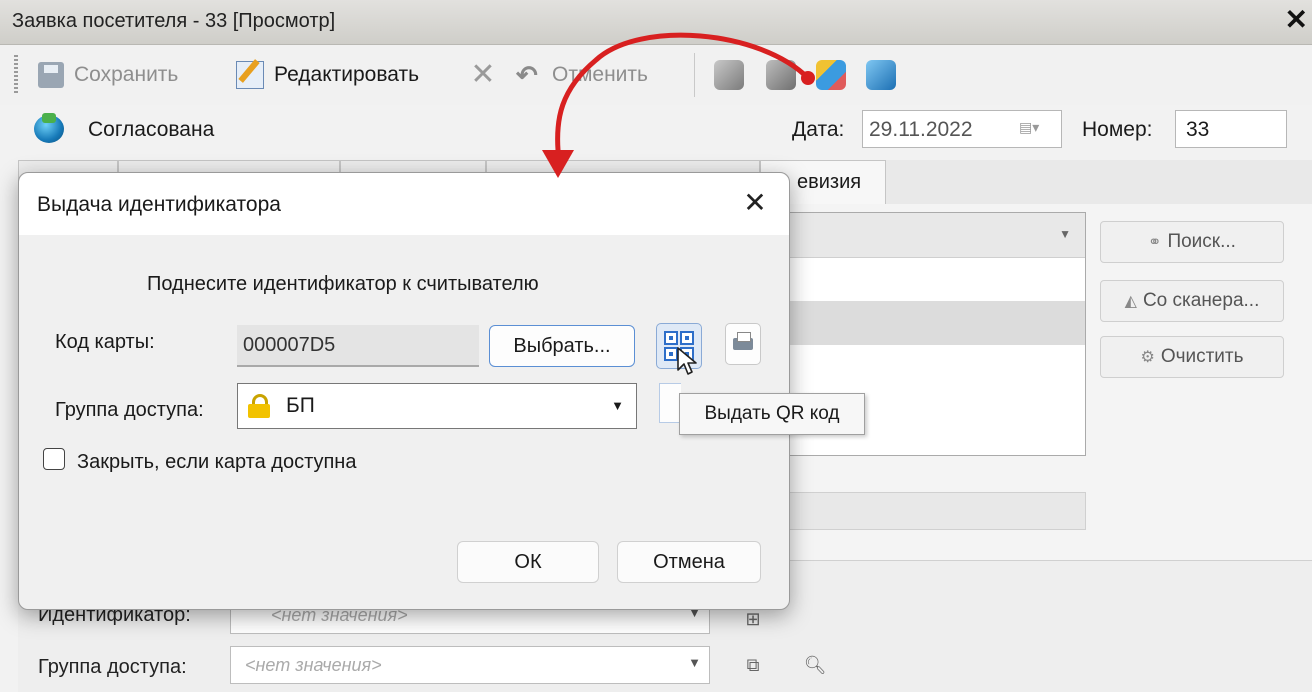 The image size is (1312, 692). What do you see at coordinates (678, 105) in the screenshot?
I see `annotation-arrow` at bounding box center [678, 105].